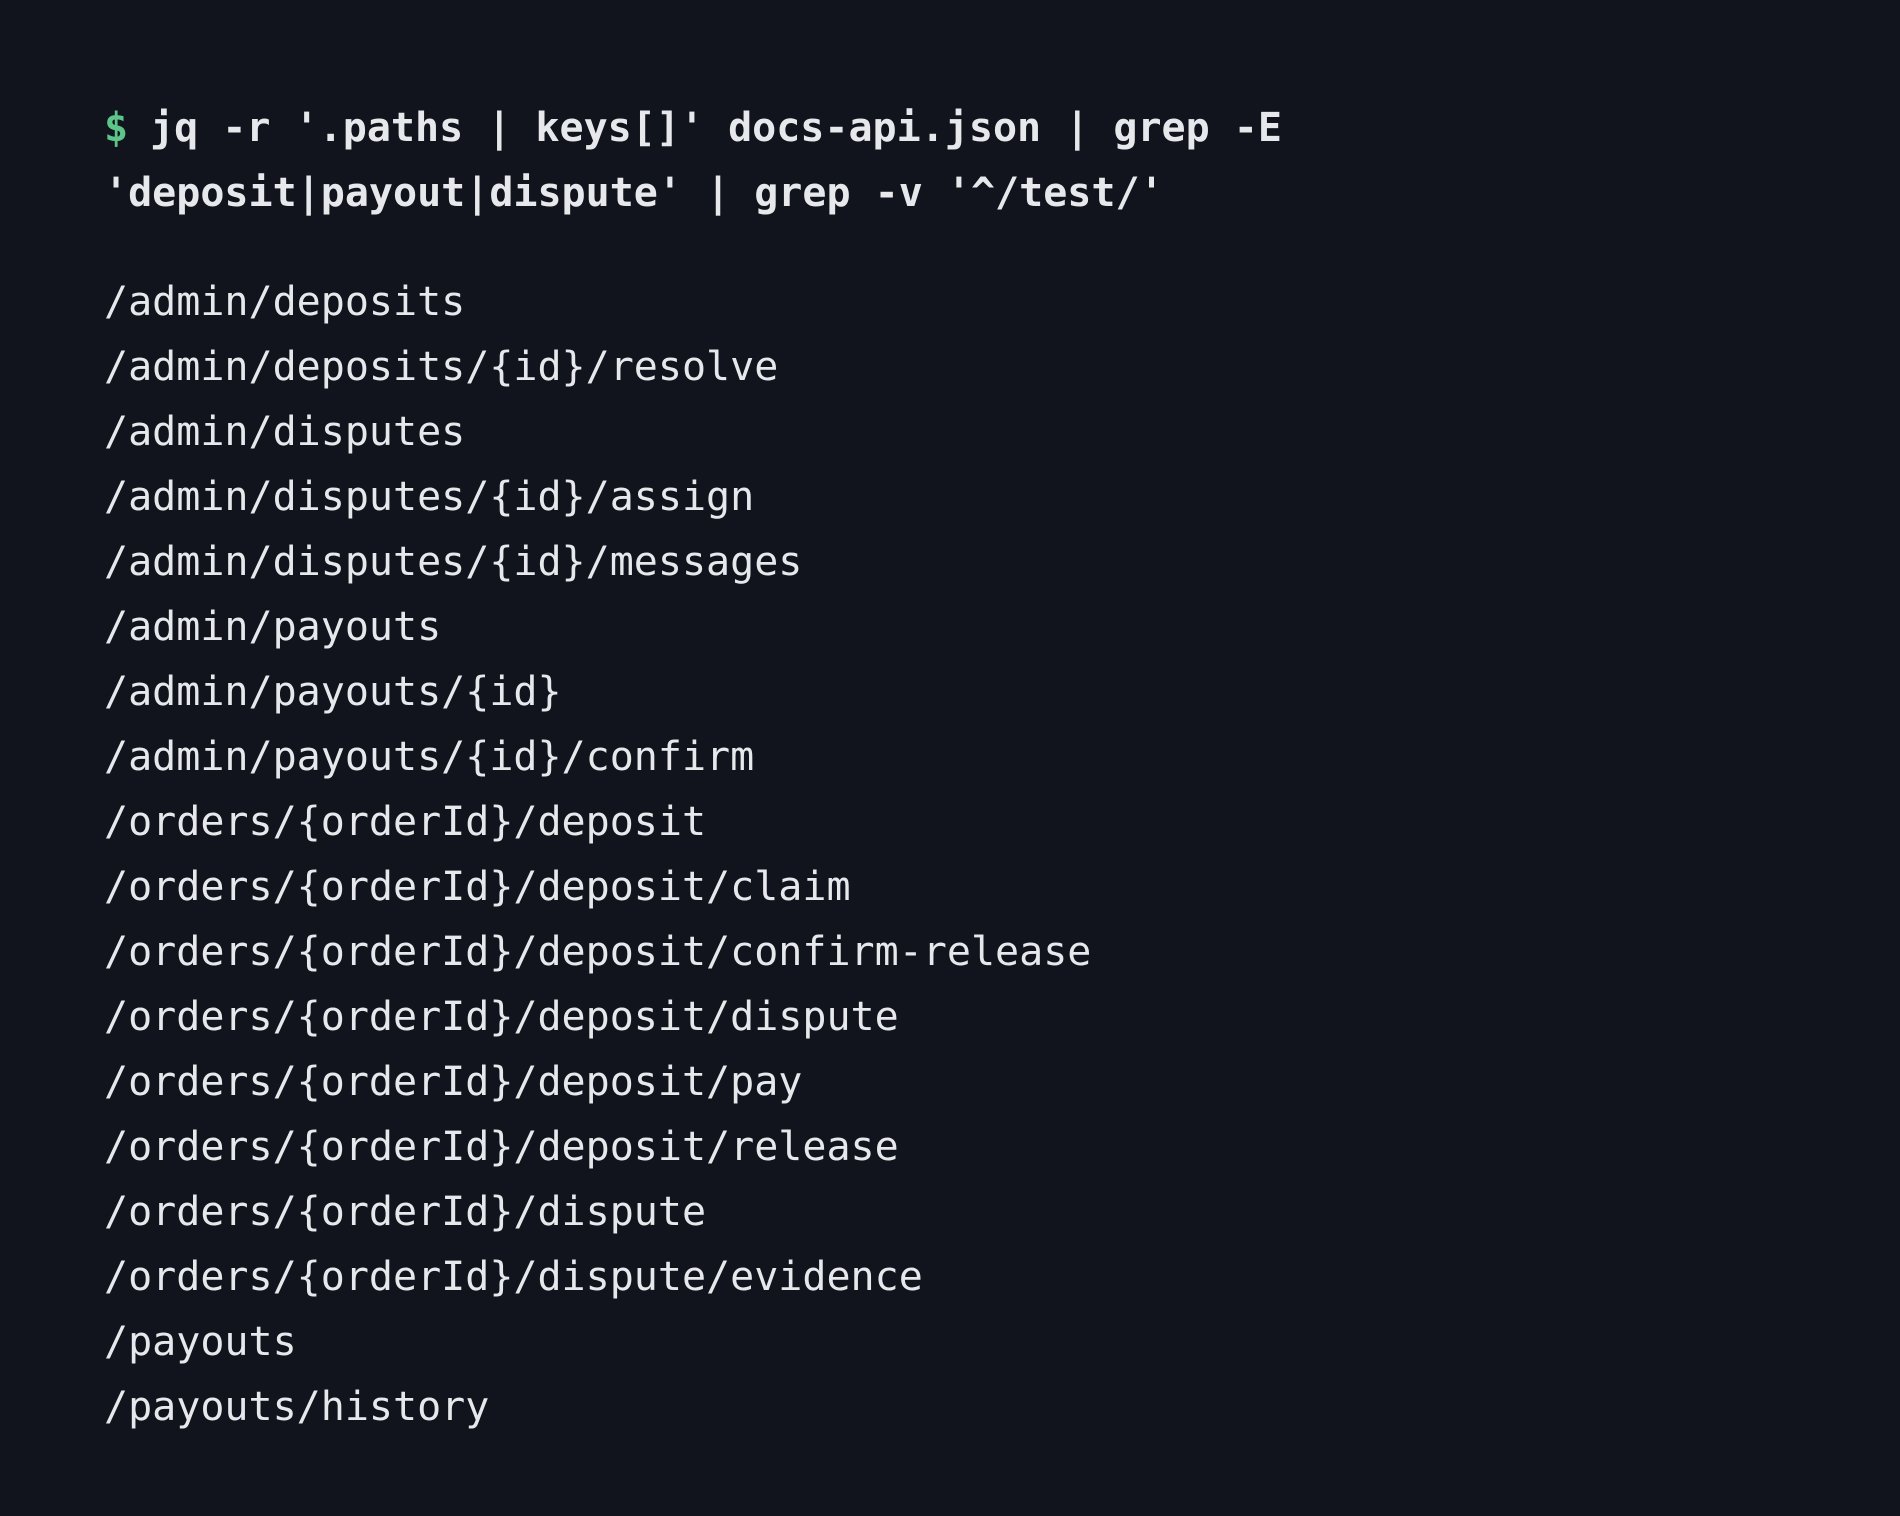 Image resolution: width=1900 pixels, height=1516 pixels. Describe the element at coordinates (429, 757) in the screenshot. I see `output-line: /admin/payouts/{id}/confirm` at that location.